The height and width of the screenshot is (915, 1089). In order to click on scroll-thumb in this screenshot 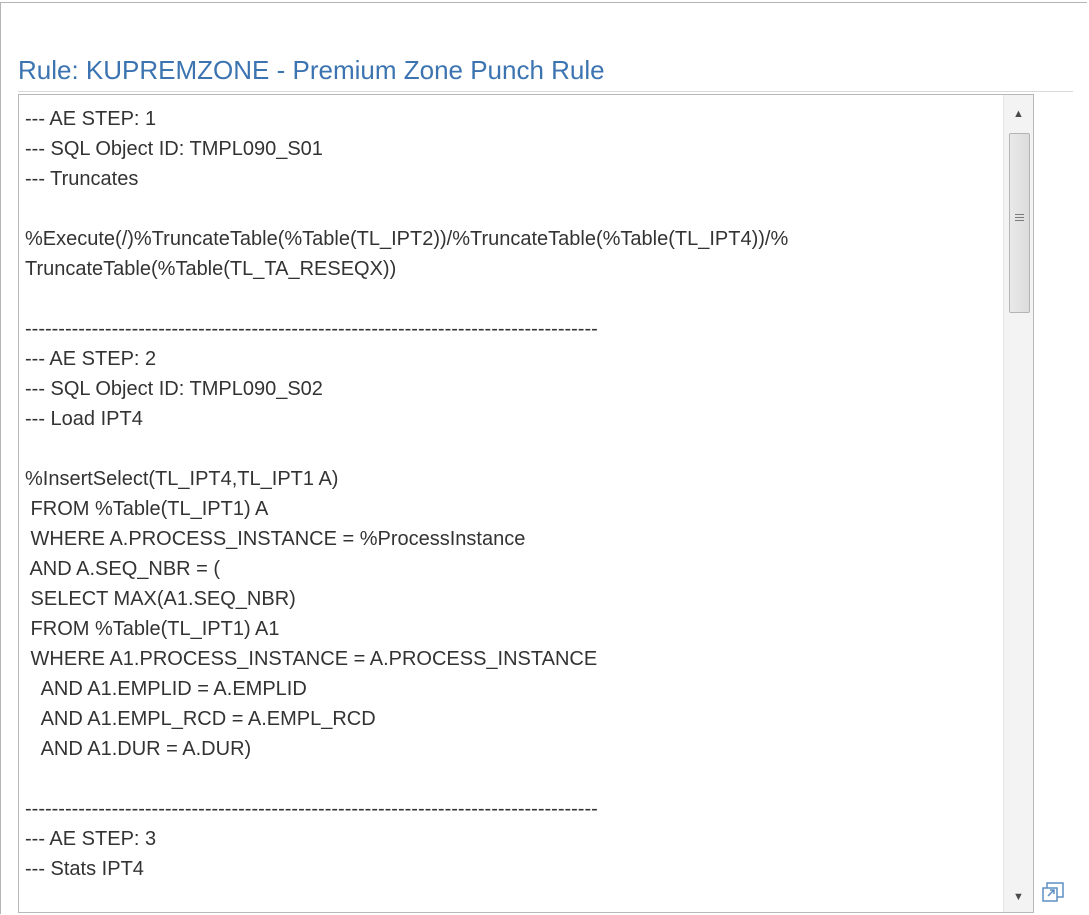, I will do `click(1019, 223)`.